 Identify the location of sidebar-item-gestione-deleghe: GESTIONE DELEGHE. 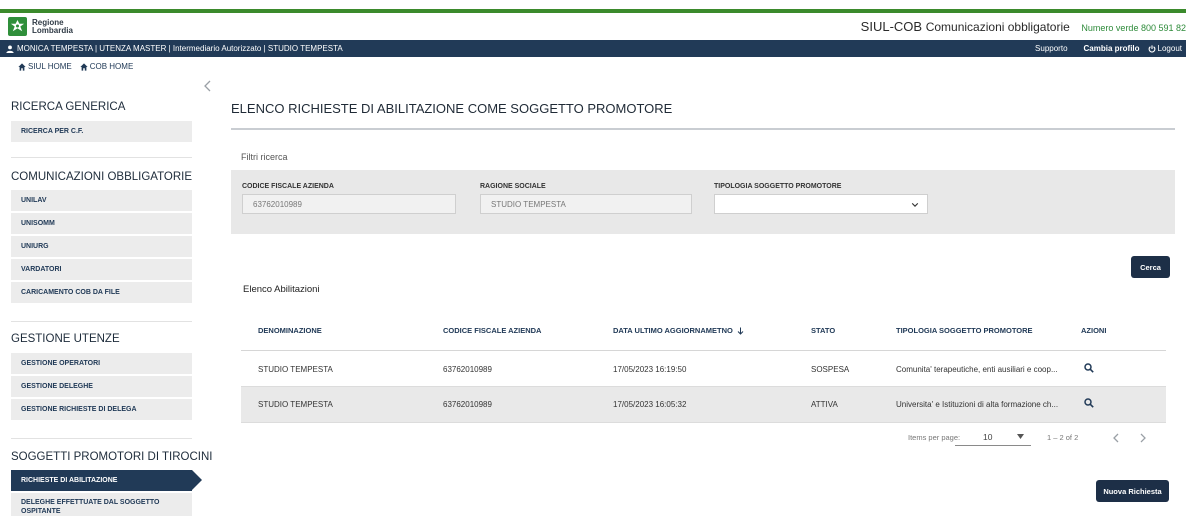
(101, 386).